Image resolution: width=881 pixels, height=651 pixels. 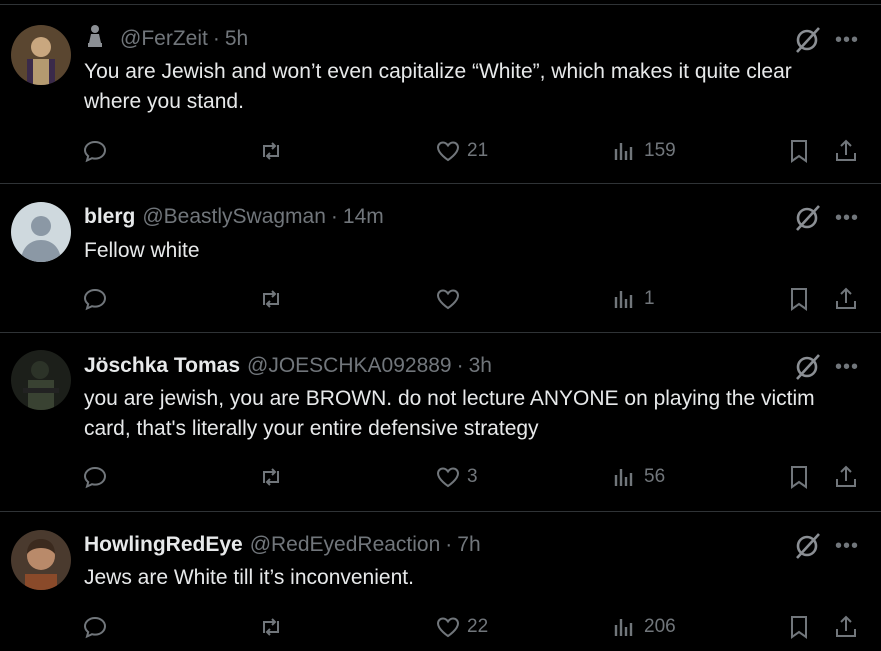 What do you see at coordinates (345, 545) in the screenshot?
I see `user-handle: @RedEyedReaction` at bounding box center [345, 545].